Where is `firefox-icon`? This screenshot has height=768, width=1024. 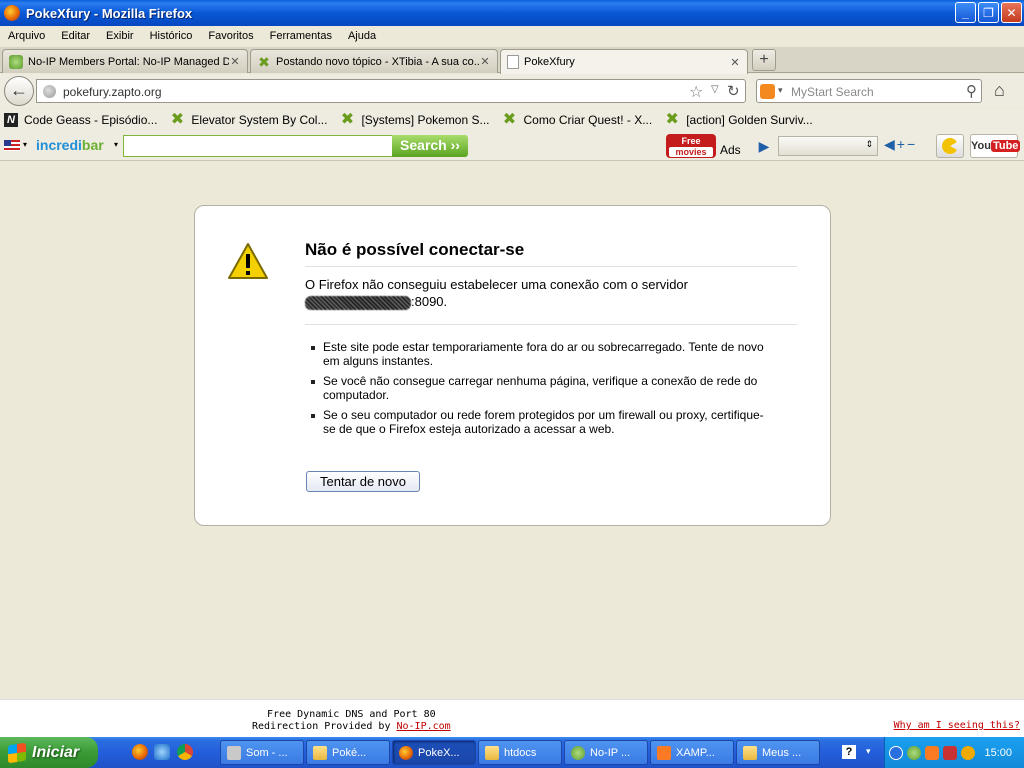 firefox-icon is located at coordinates (406, 752).